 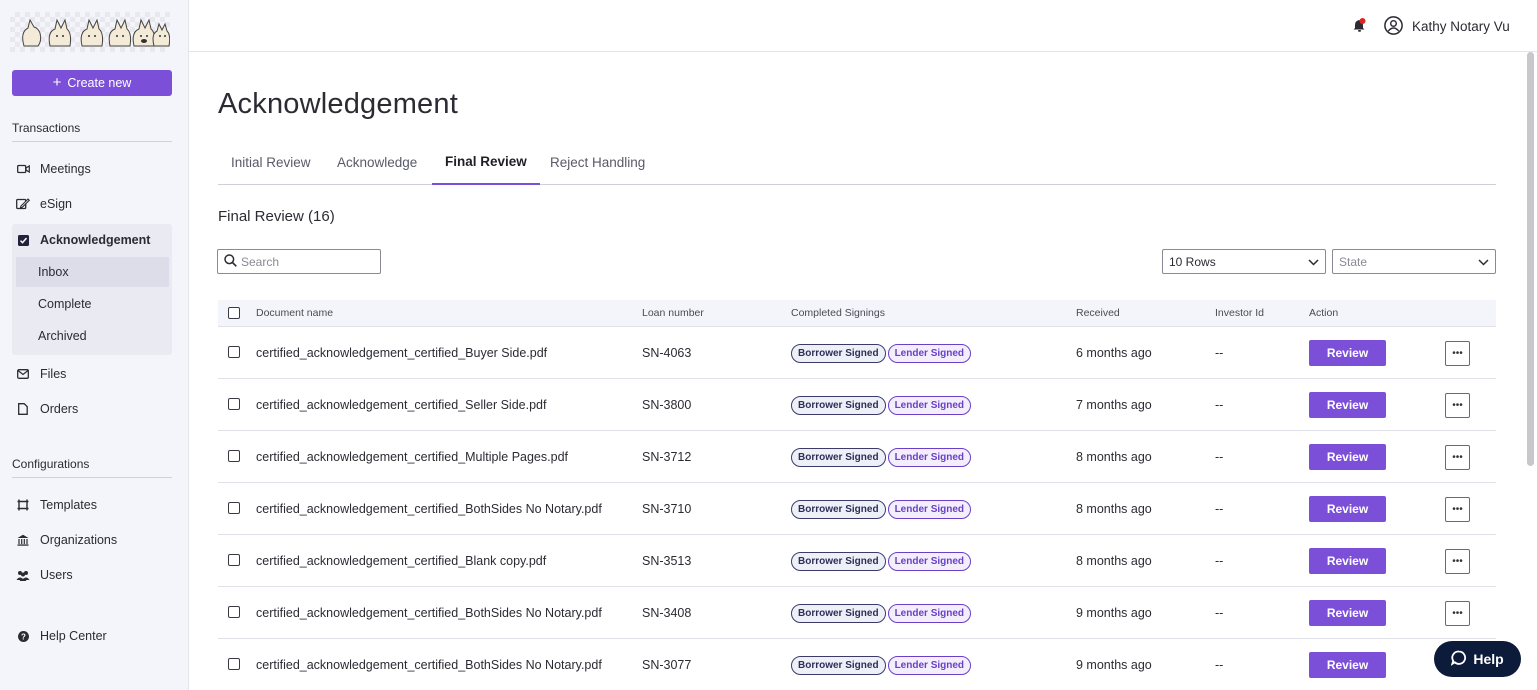 What do you see at coordinates (65, 169) in the screenshot?
I see `sidebar-item-label: Meetings` at bounding box center [65, 169].